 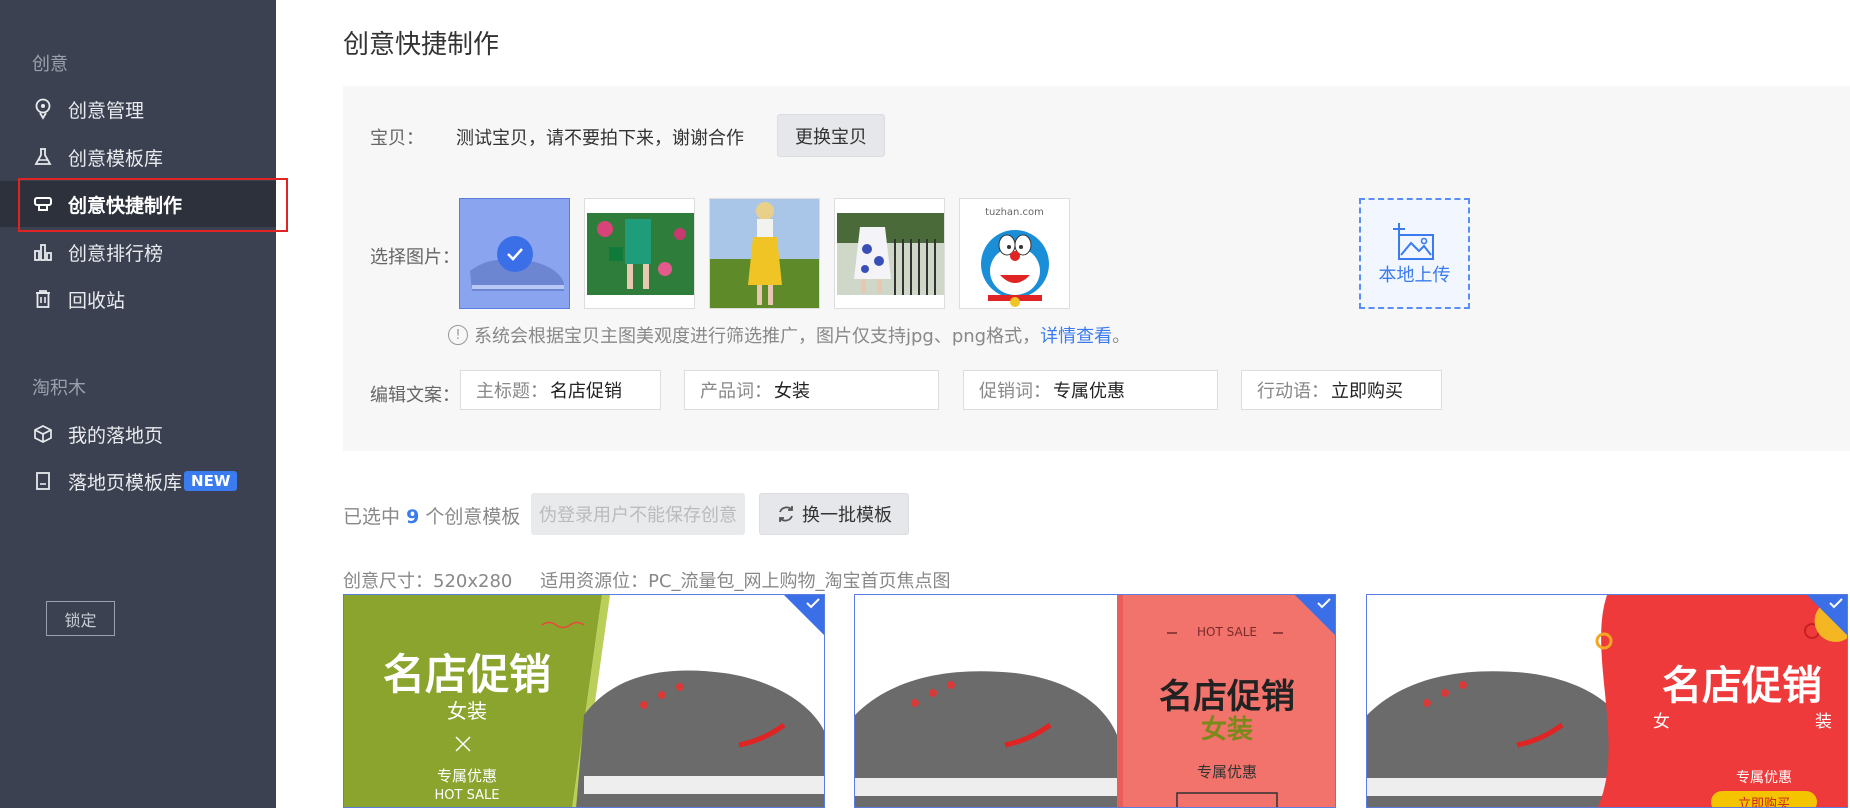 I want to click on change-item-button: 更换宝贝, so click(x=831, y=135).